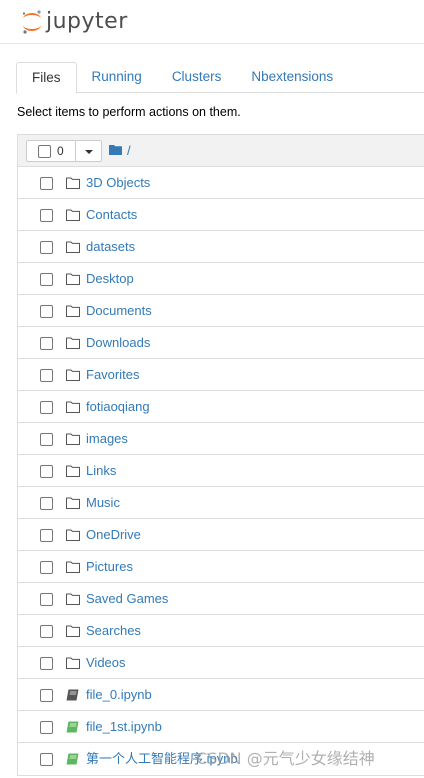  I want to click on folder-row: Downloads, so click(221, 343).